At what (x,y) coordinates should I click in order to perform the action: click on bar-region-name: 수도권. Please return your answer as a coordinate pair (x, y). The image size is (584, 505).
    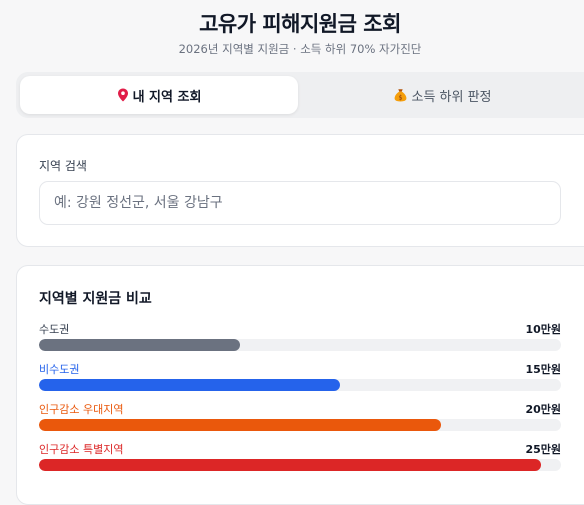
    Looking at the image, I should click on (54, 329).